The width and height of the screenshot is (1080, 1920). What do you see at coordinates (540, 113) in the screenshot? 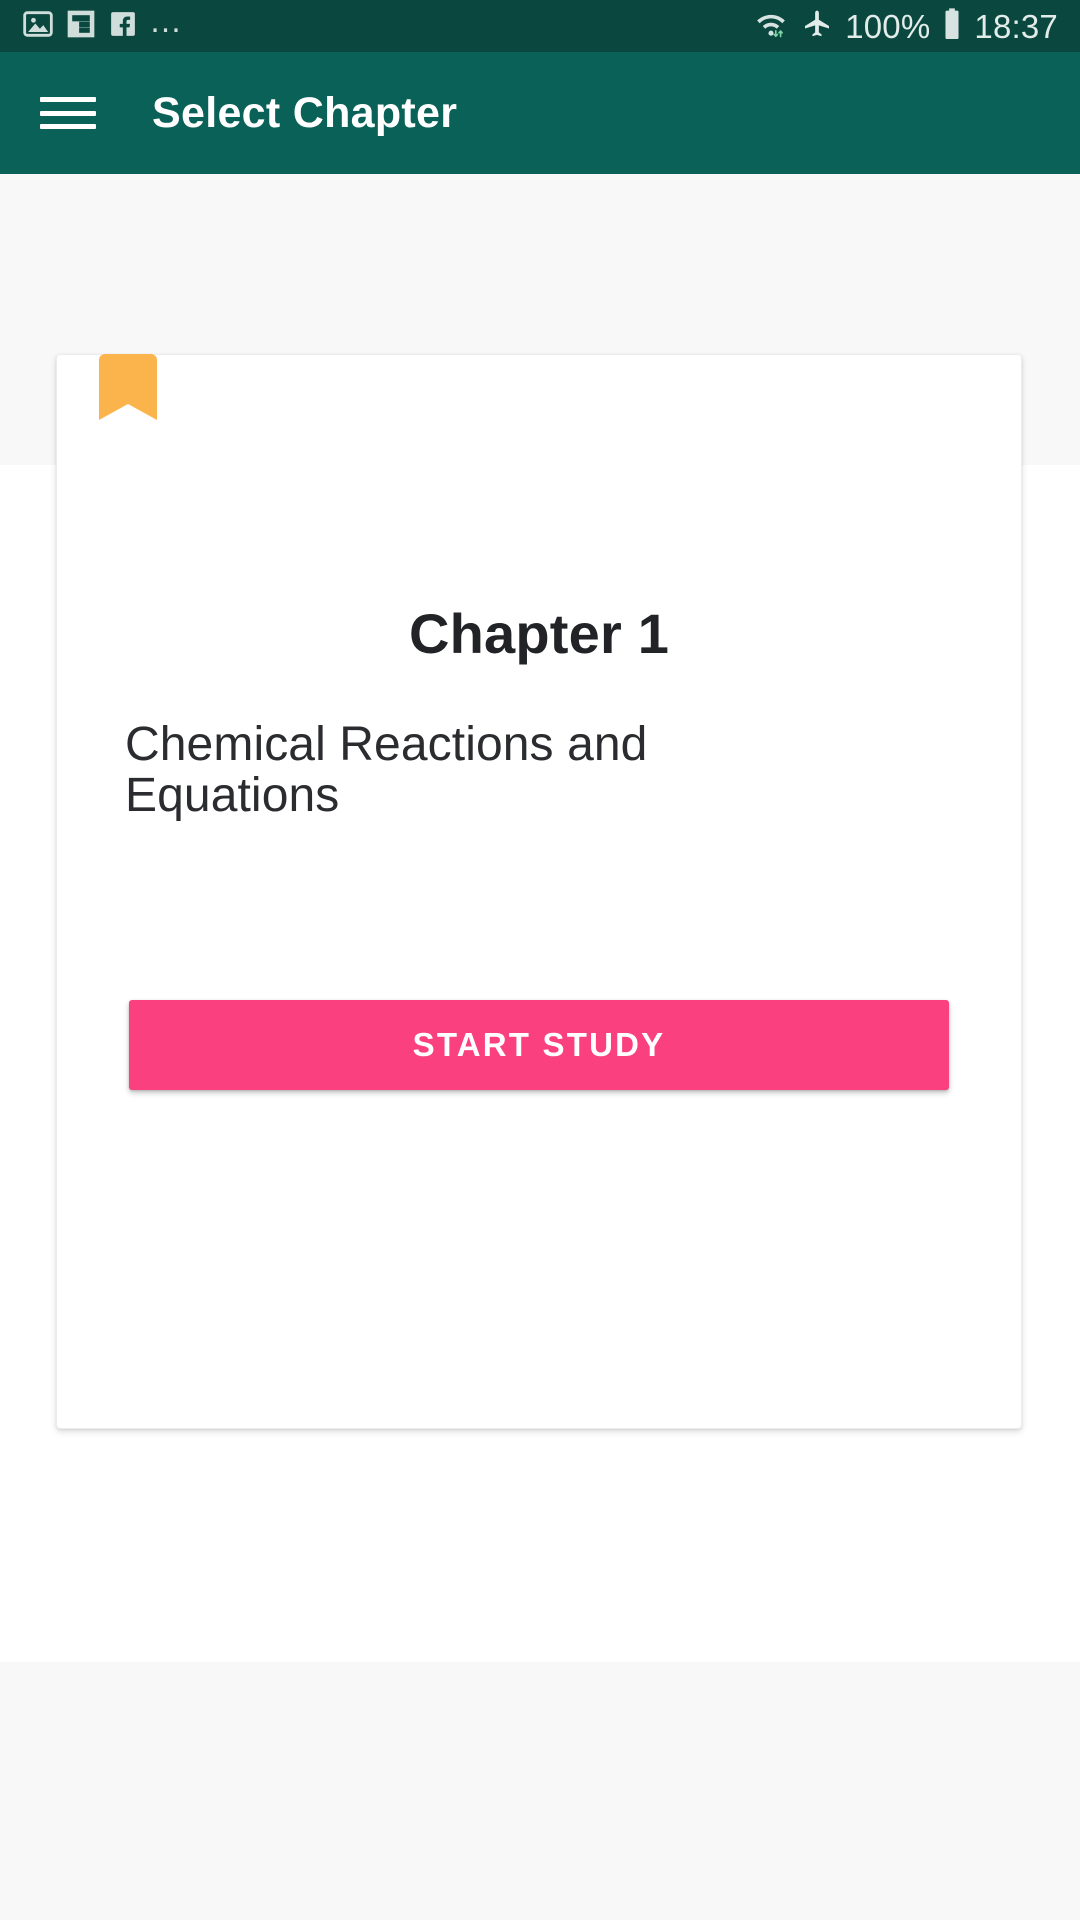
I see `app-bar: Select Chapter` at bounding box center [540, 113].